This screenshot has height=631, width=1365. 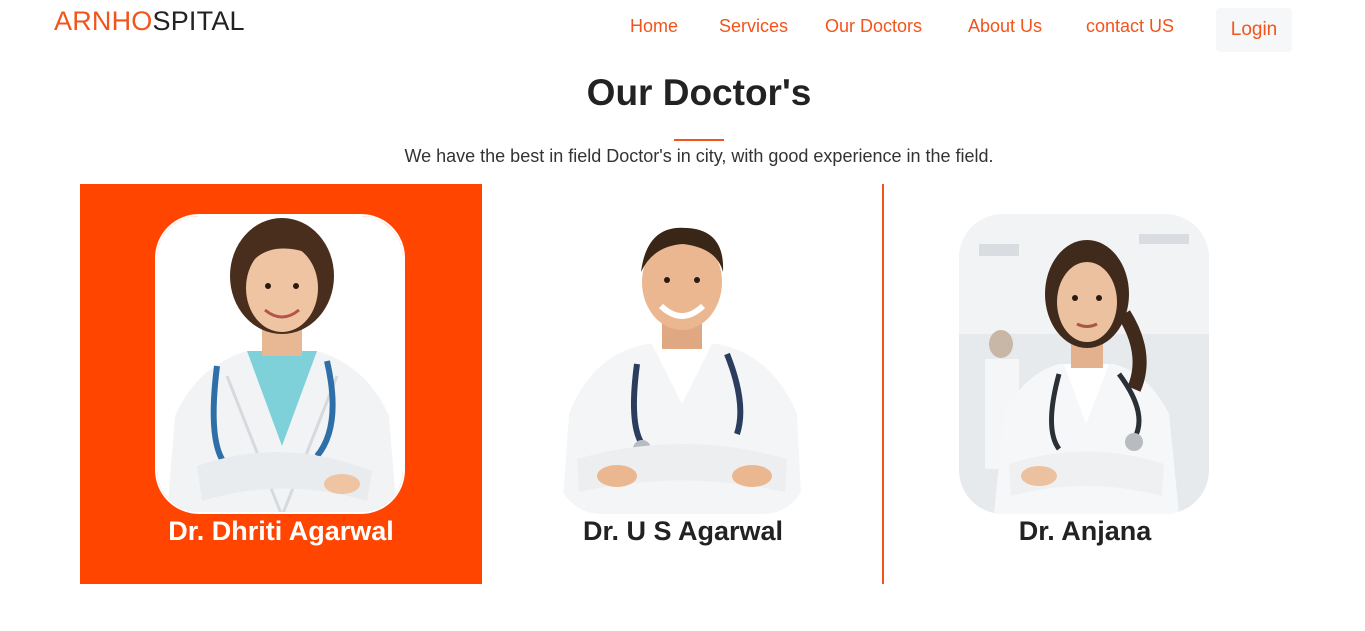 I want to click on doctor-name: Dr. Dhriti Agarwal, so click(x=281, y=531).